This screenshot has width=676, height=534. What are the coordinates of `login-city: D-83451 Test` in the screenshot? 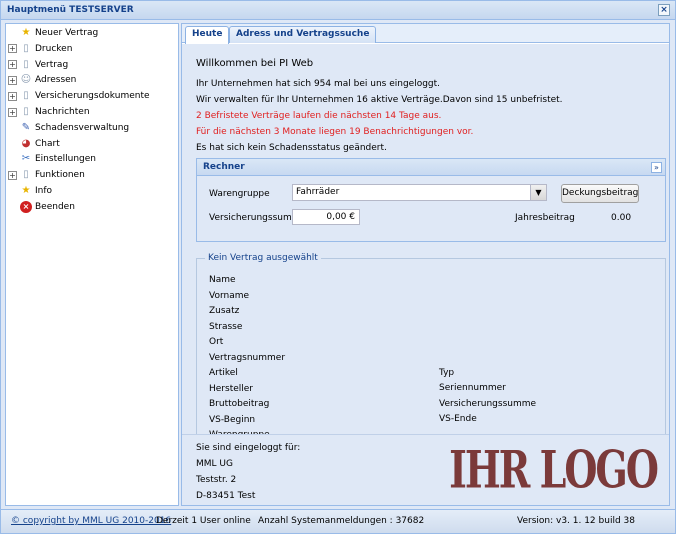 It's located at (226, 496).